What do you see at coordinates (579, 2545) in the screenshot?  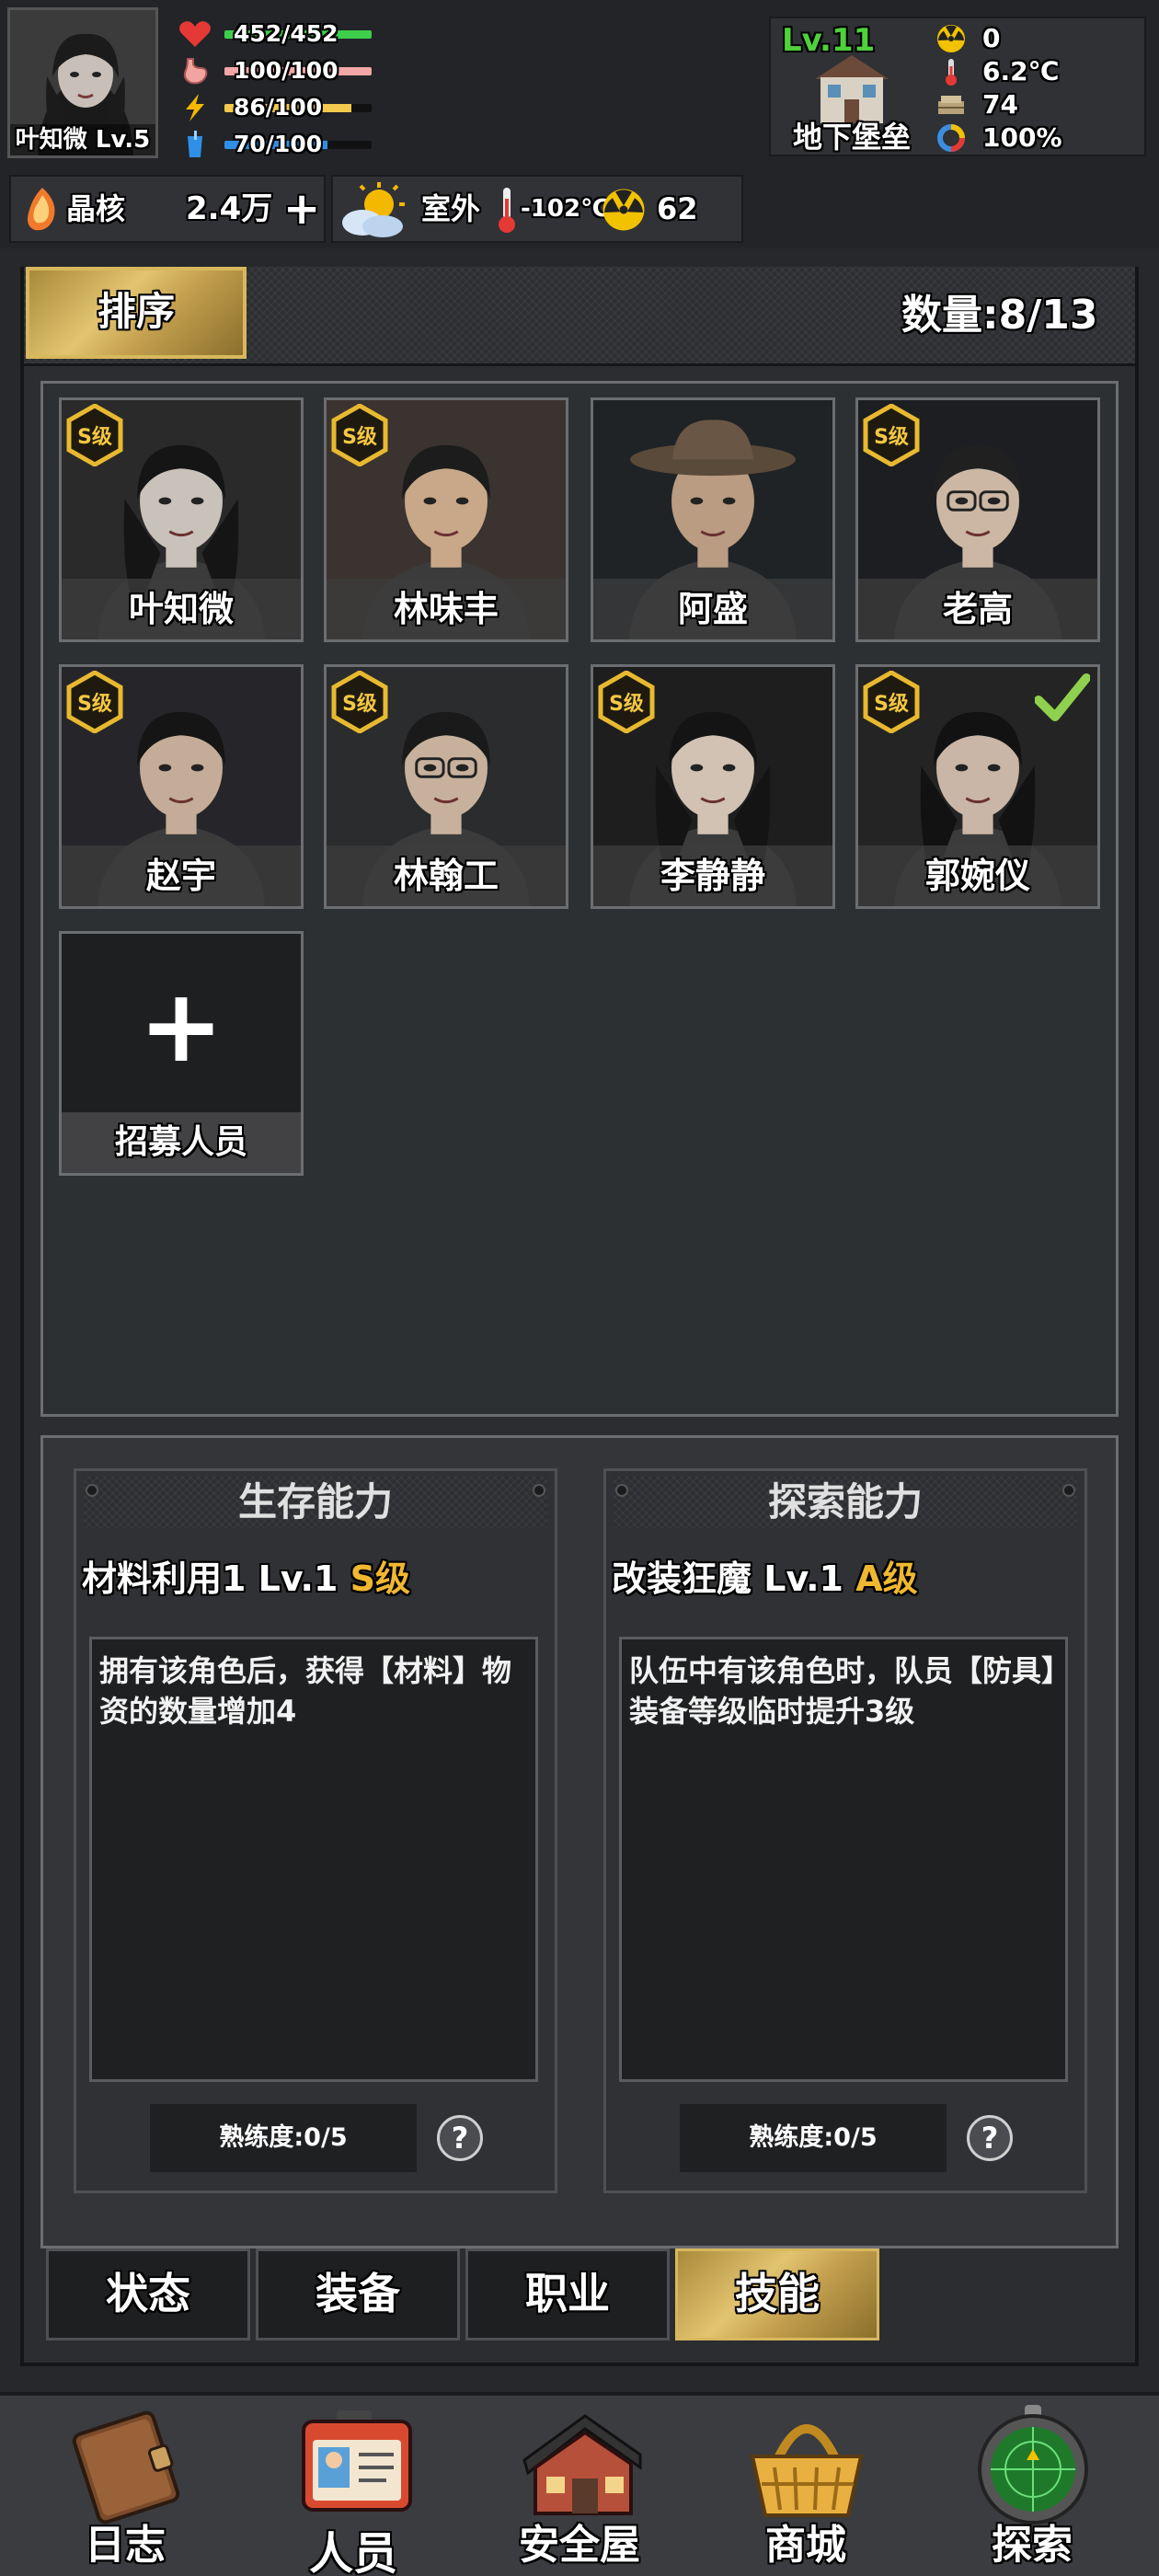 I see `nav-safehouse-label: 安全屋` at bounding box center [579, 2545].